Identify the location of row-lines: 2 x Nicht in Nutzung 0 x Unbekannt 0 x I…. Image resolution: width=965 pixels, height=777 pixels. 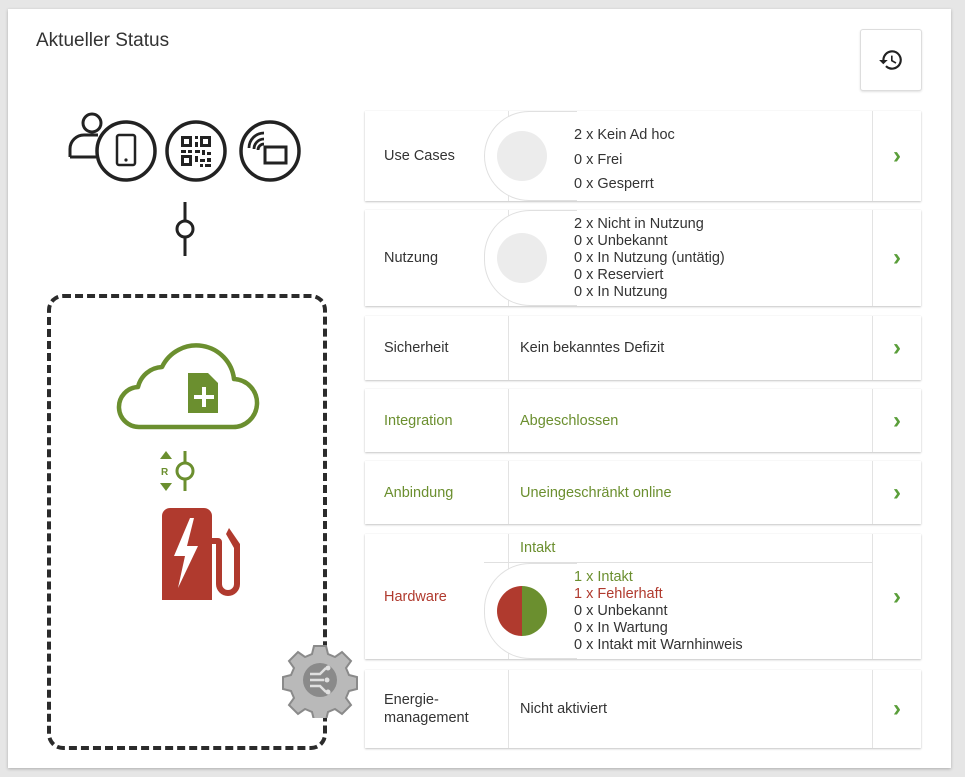
(649, 258).